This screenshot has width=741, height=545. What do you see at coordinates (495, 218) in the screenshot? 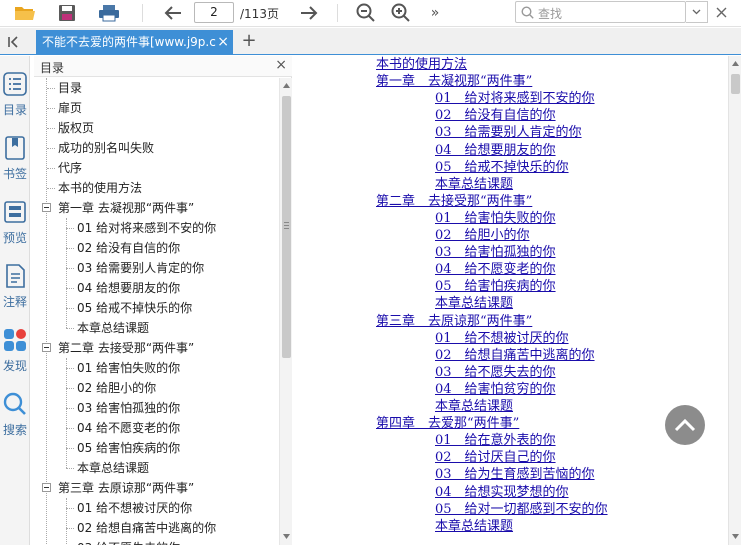
I see `document-link: 01 给害怕失败的你` at bounding box center [495, 218].